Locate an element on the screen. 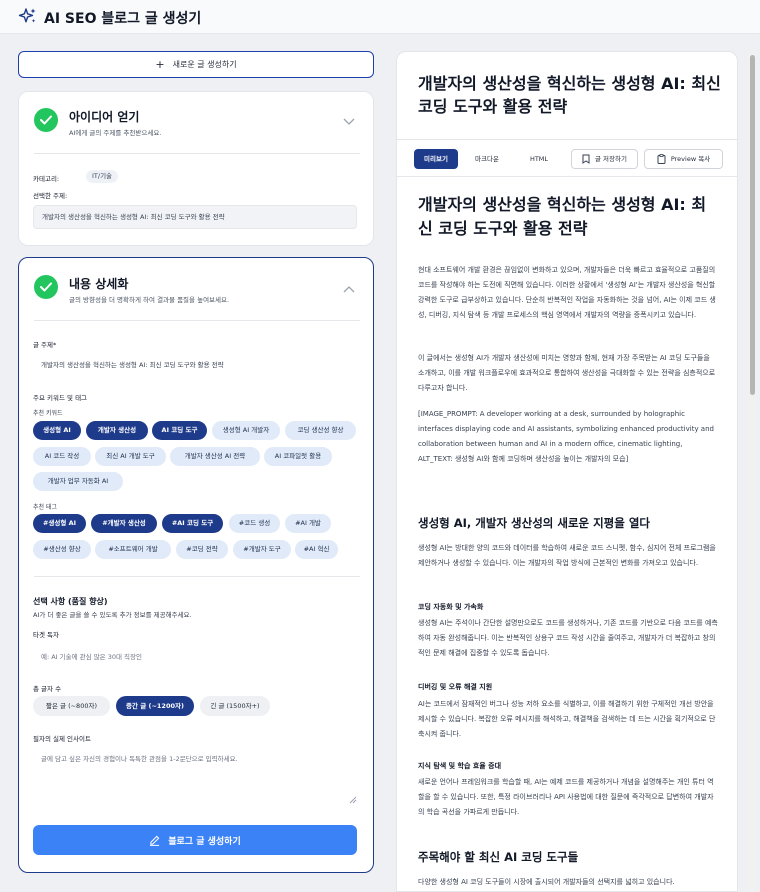 The image size is (760, 892). tag-label: 추천 태그 is located at coordinates (45, 507).